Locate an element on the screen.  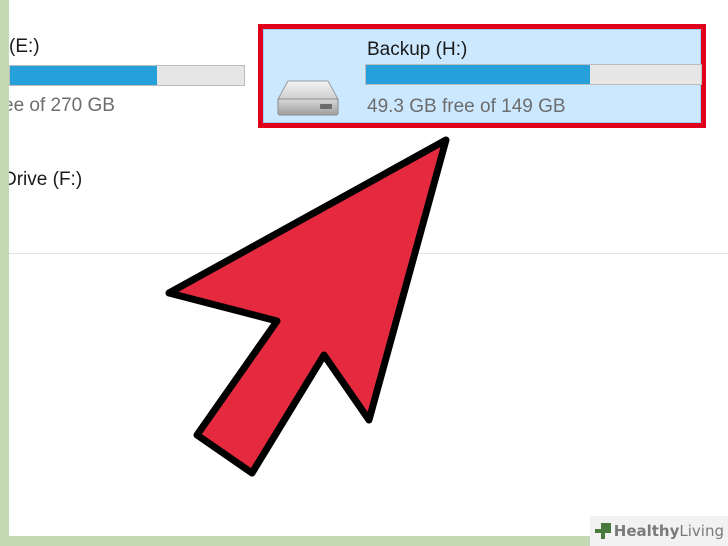
healthy-living-watermark: HealthyLiving is located at coordinates (658, 531).